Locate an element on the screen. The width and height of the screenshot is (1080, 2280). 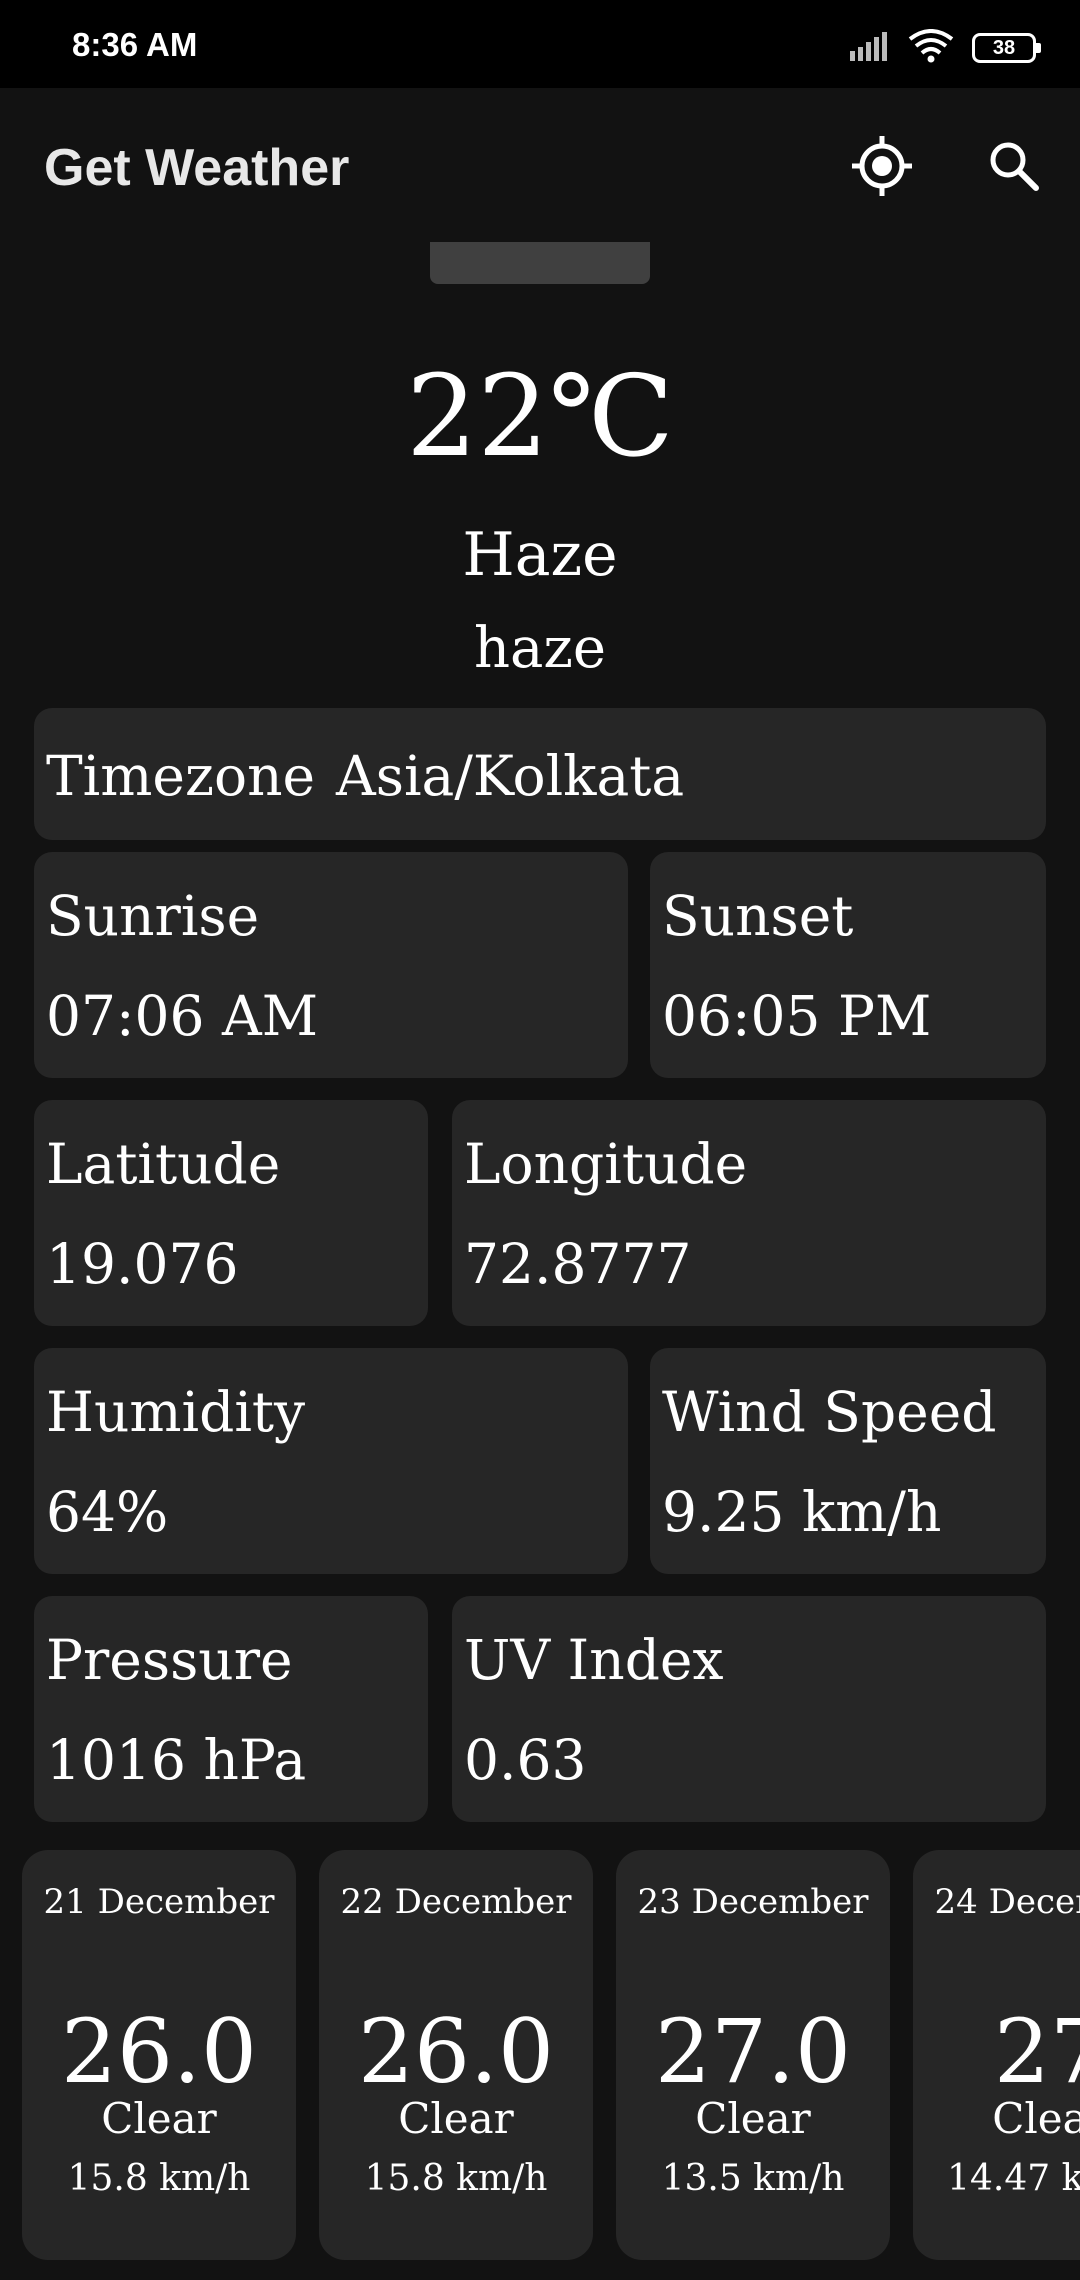
latitude-card: Latitude 19.076 is located at coordinates (231, 1213).